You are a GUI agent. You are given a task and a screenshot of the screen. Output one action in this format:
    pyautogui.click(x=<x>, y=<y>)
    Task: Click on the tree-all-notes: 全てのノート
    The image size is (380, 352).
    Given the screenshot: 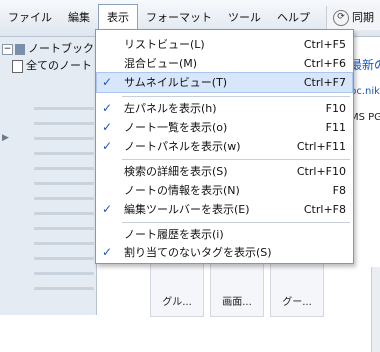 What is the action you would take?
    pyautogui.click(x=52, y=66)
    